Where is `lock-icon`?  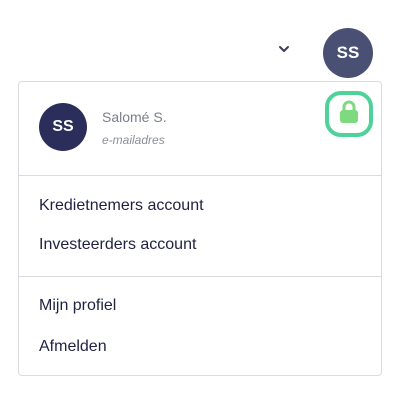
lock-icon is located at coordinates (349, 114).